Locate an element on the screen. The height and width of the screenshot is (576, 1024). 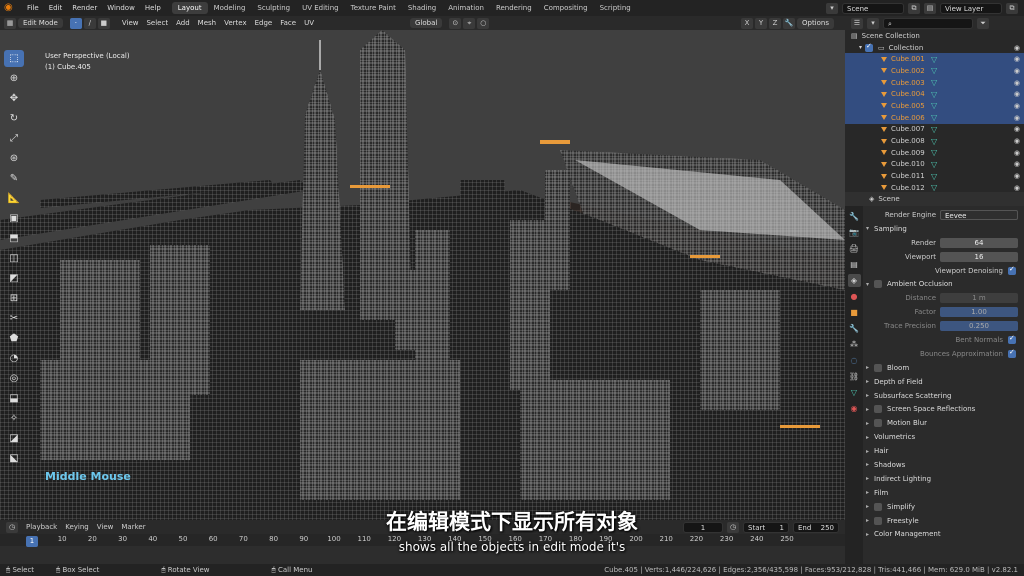
bent-normals-row: Bent Normals is located at coordinates (944, 340).